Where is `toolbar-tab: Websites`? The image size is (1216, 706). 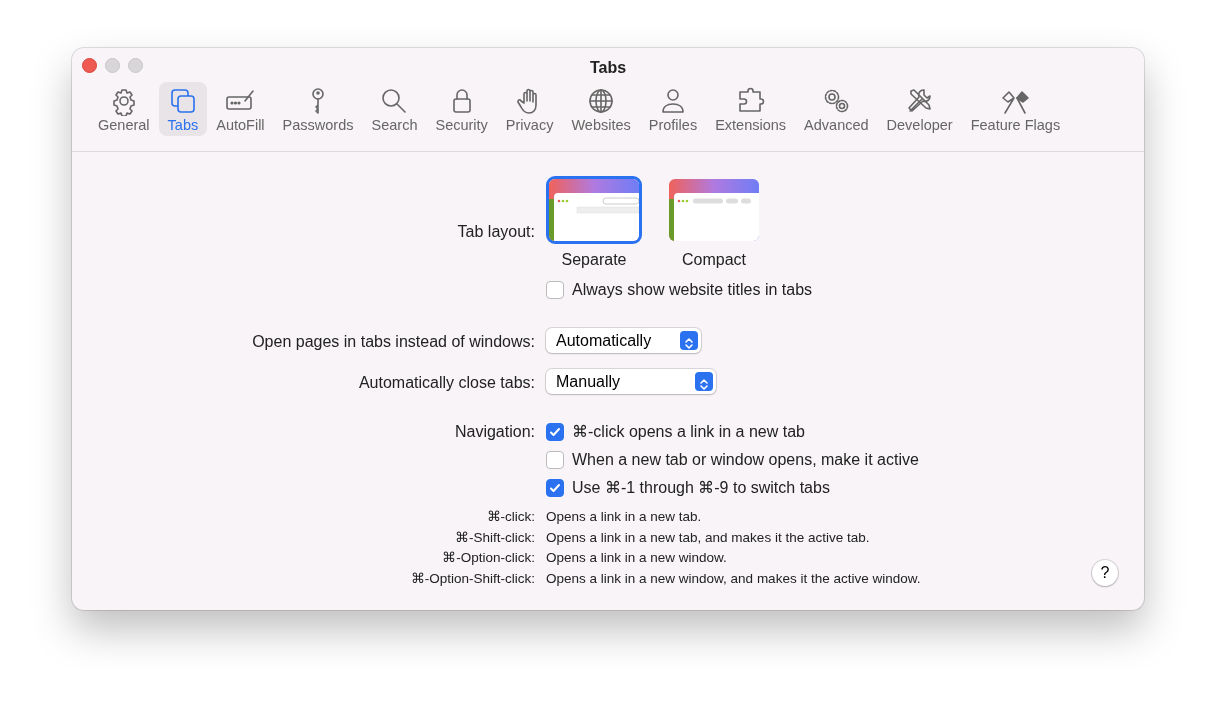
toolbar-tab: Websites is located at coordinates (601, 109).